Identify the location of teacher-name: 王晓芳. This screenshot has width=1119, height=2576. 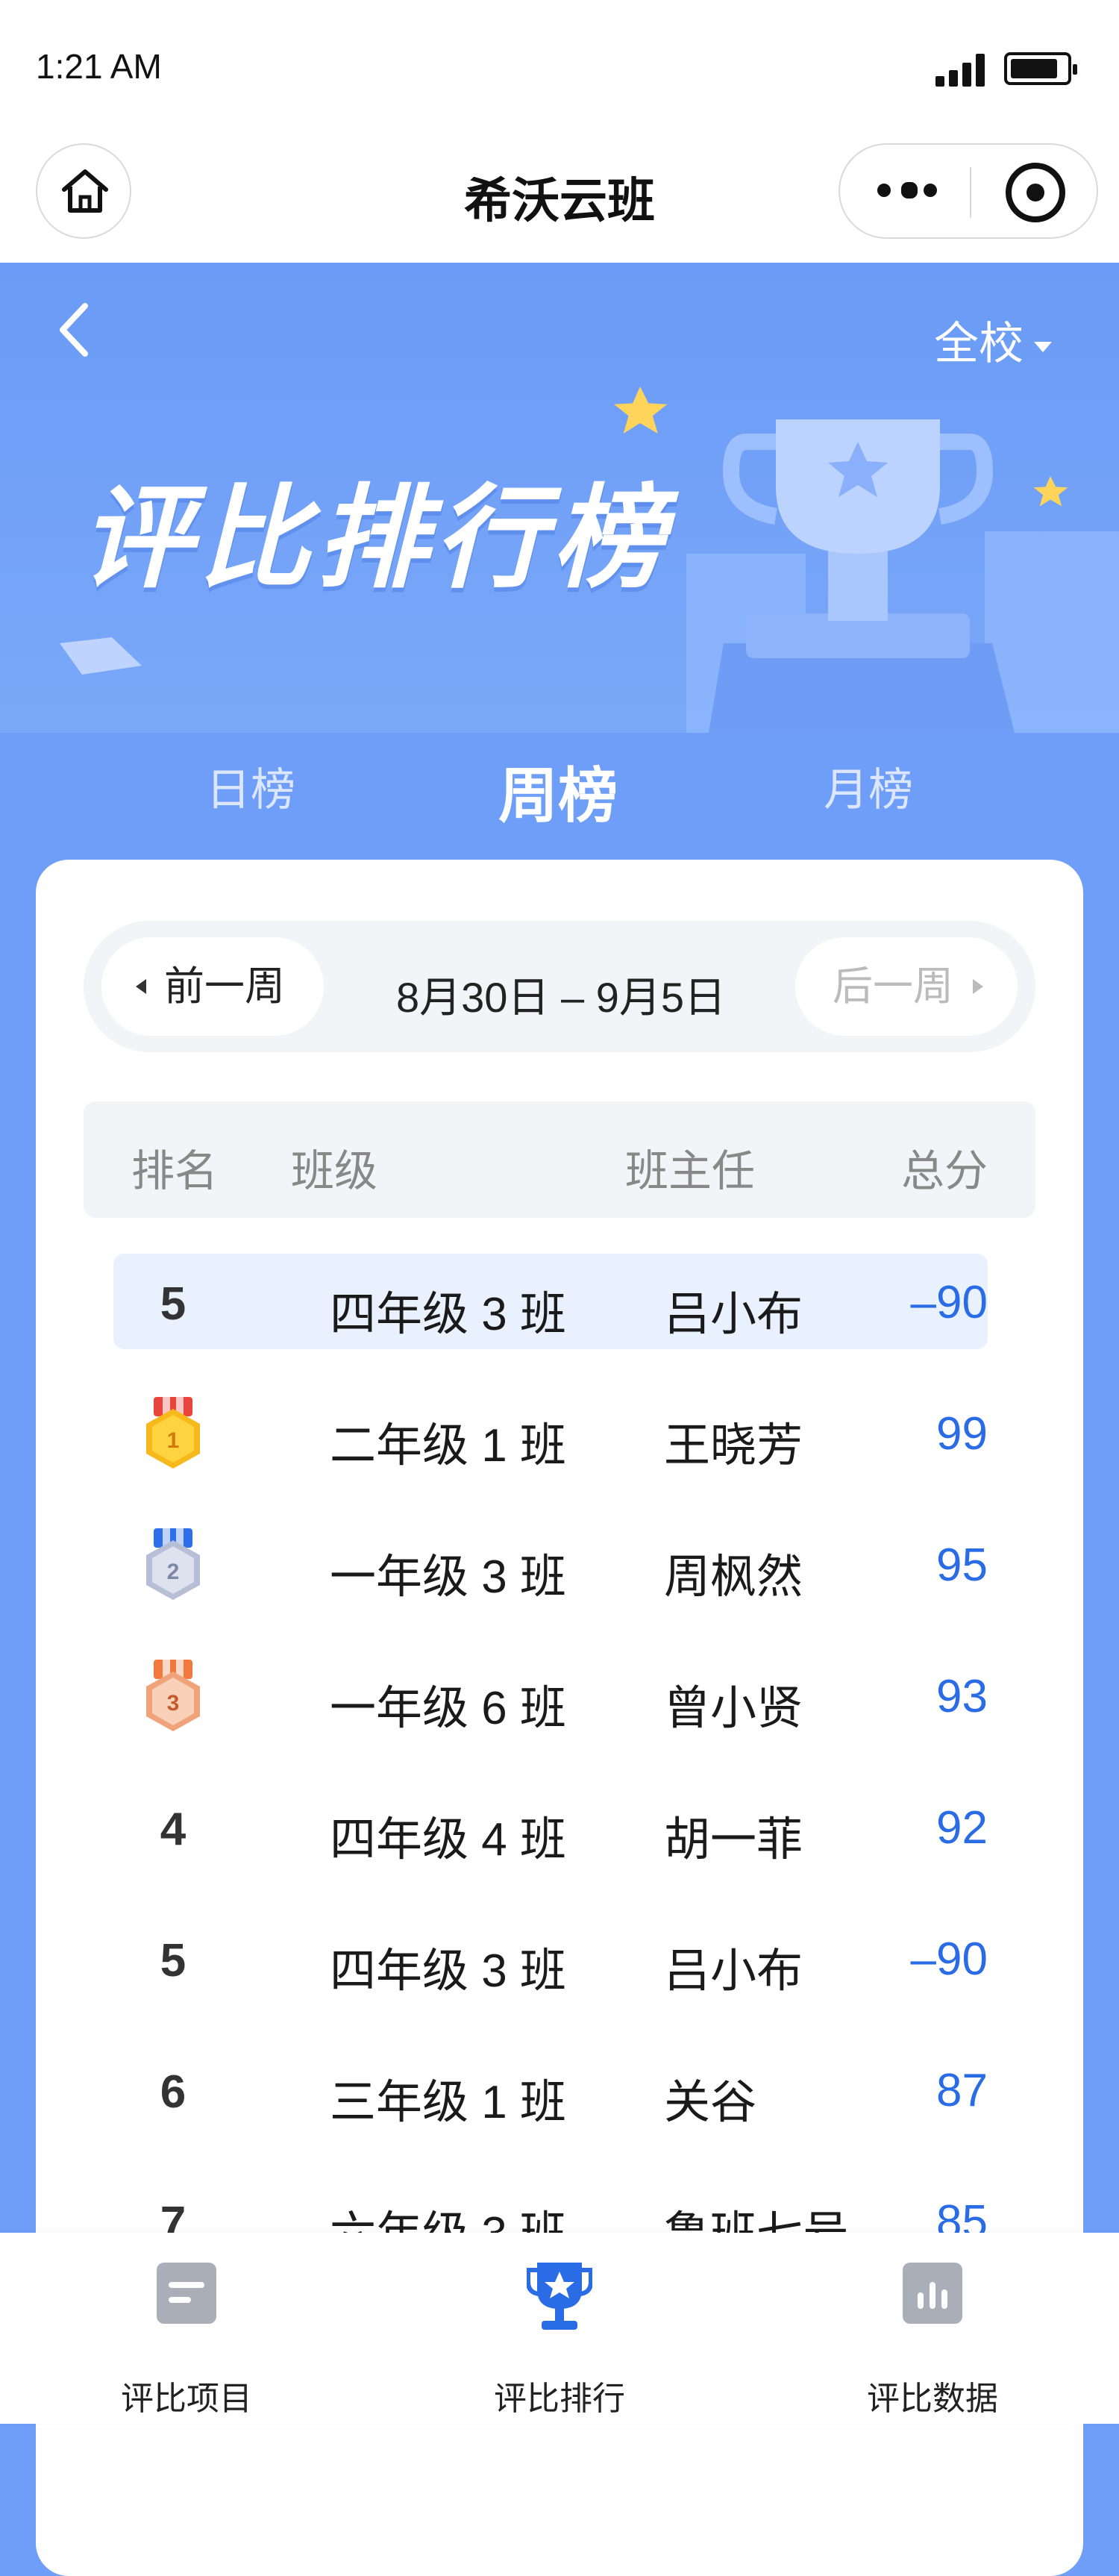
(733, 1446).